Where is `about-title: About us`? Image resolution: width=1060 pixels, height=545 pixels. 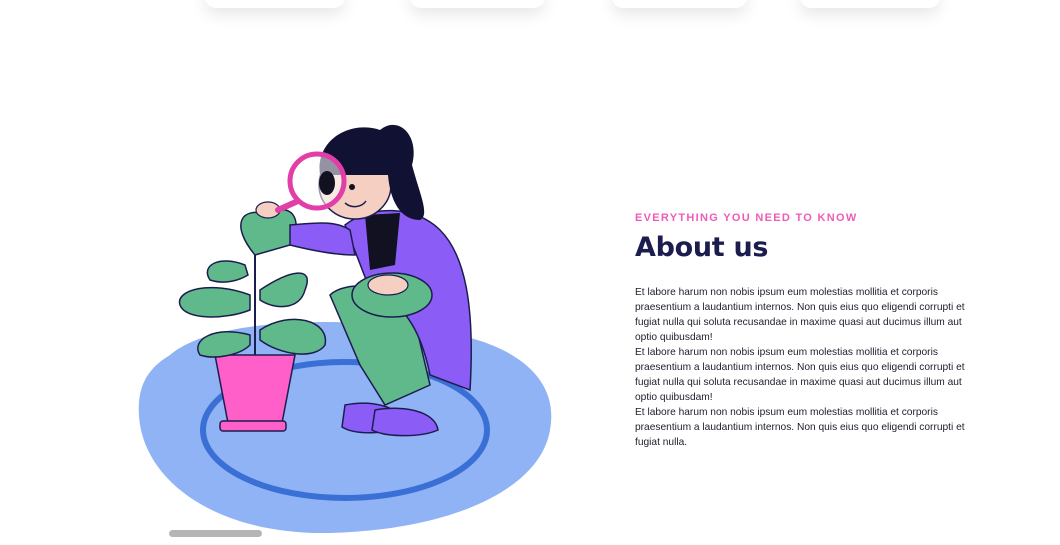
about-title: About us is located at coordinates (702, 247).